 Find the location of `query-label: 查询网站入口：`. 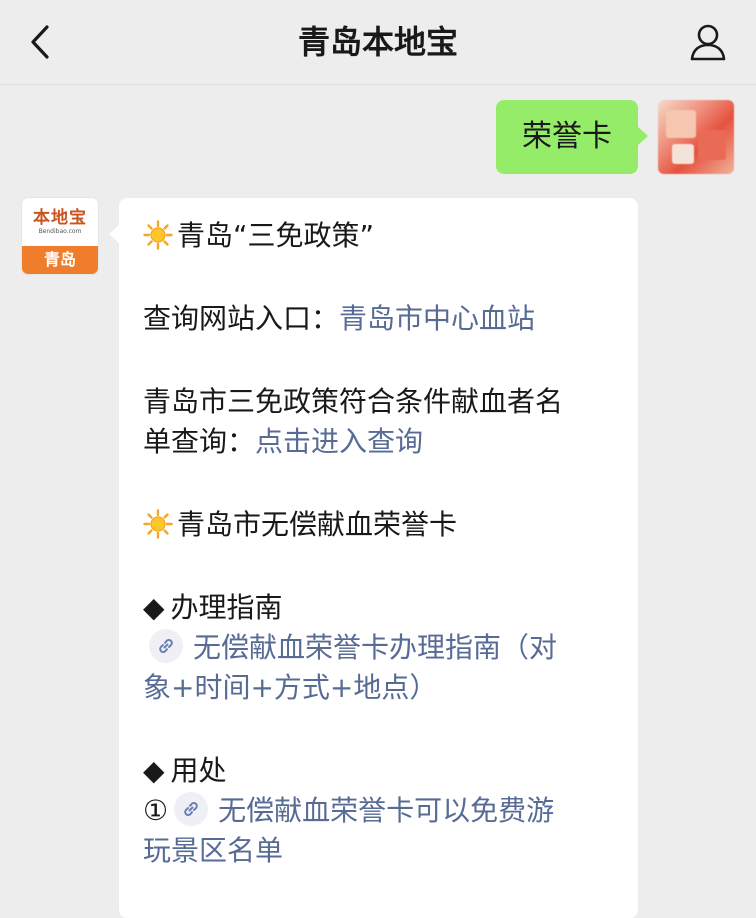

query-label: 查询网站入口： is located at coordinates (241, 318).